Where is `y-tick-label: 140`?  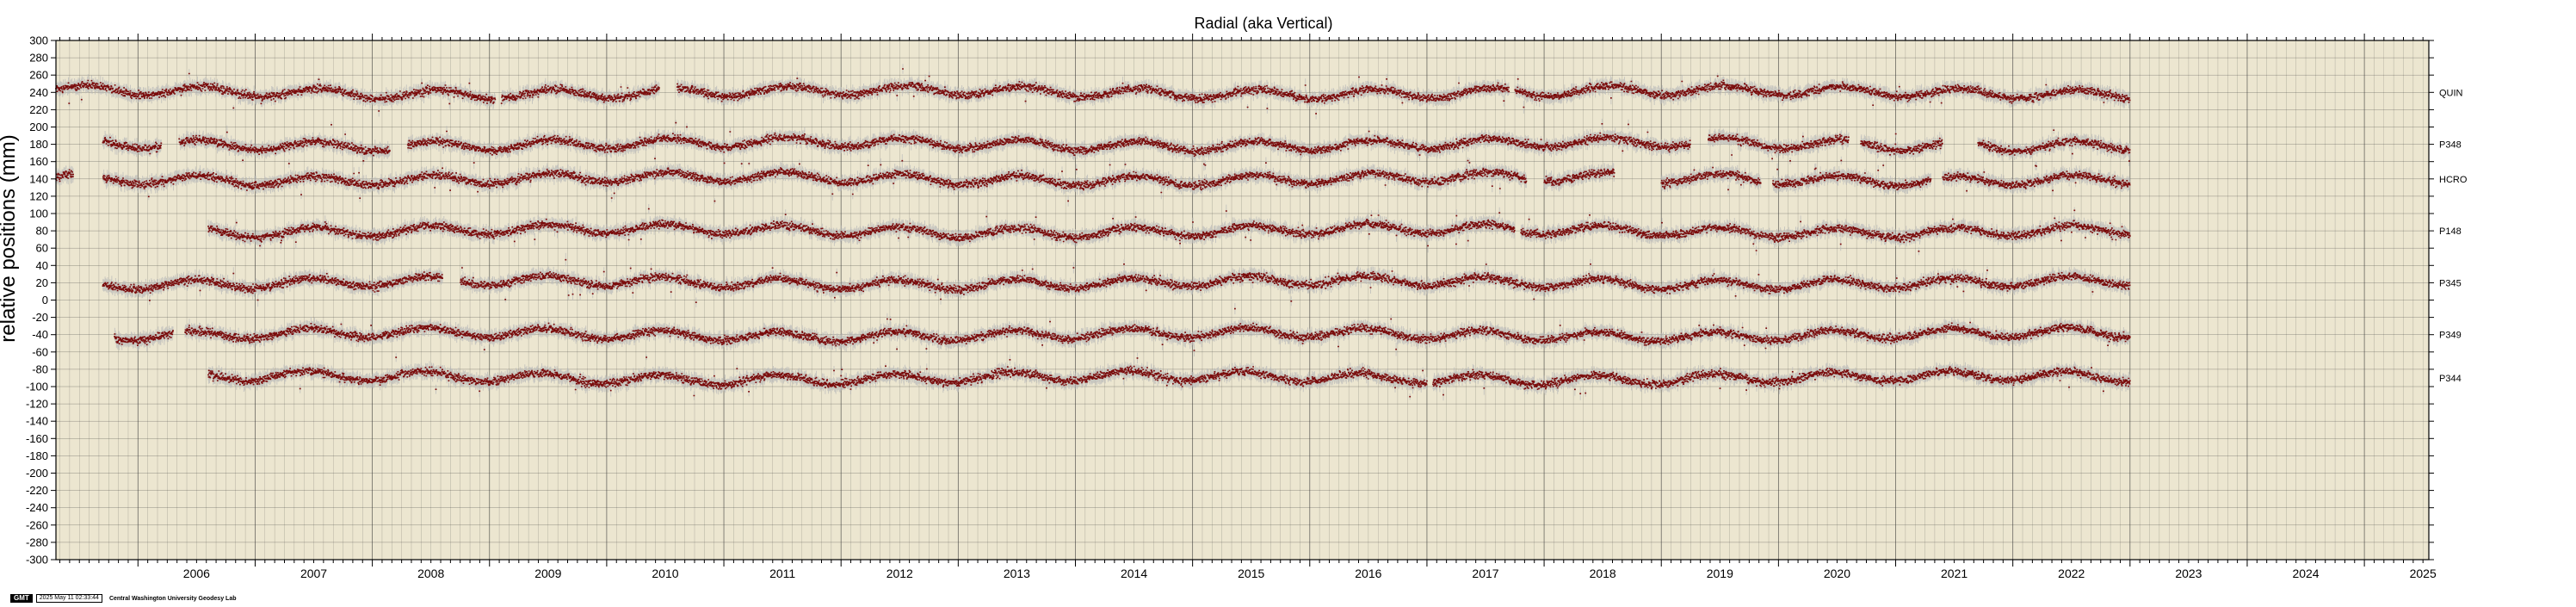 y-tick-label: 140 is located at coordinates (38, 178).